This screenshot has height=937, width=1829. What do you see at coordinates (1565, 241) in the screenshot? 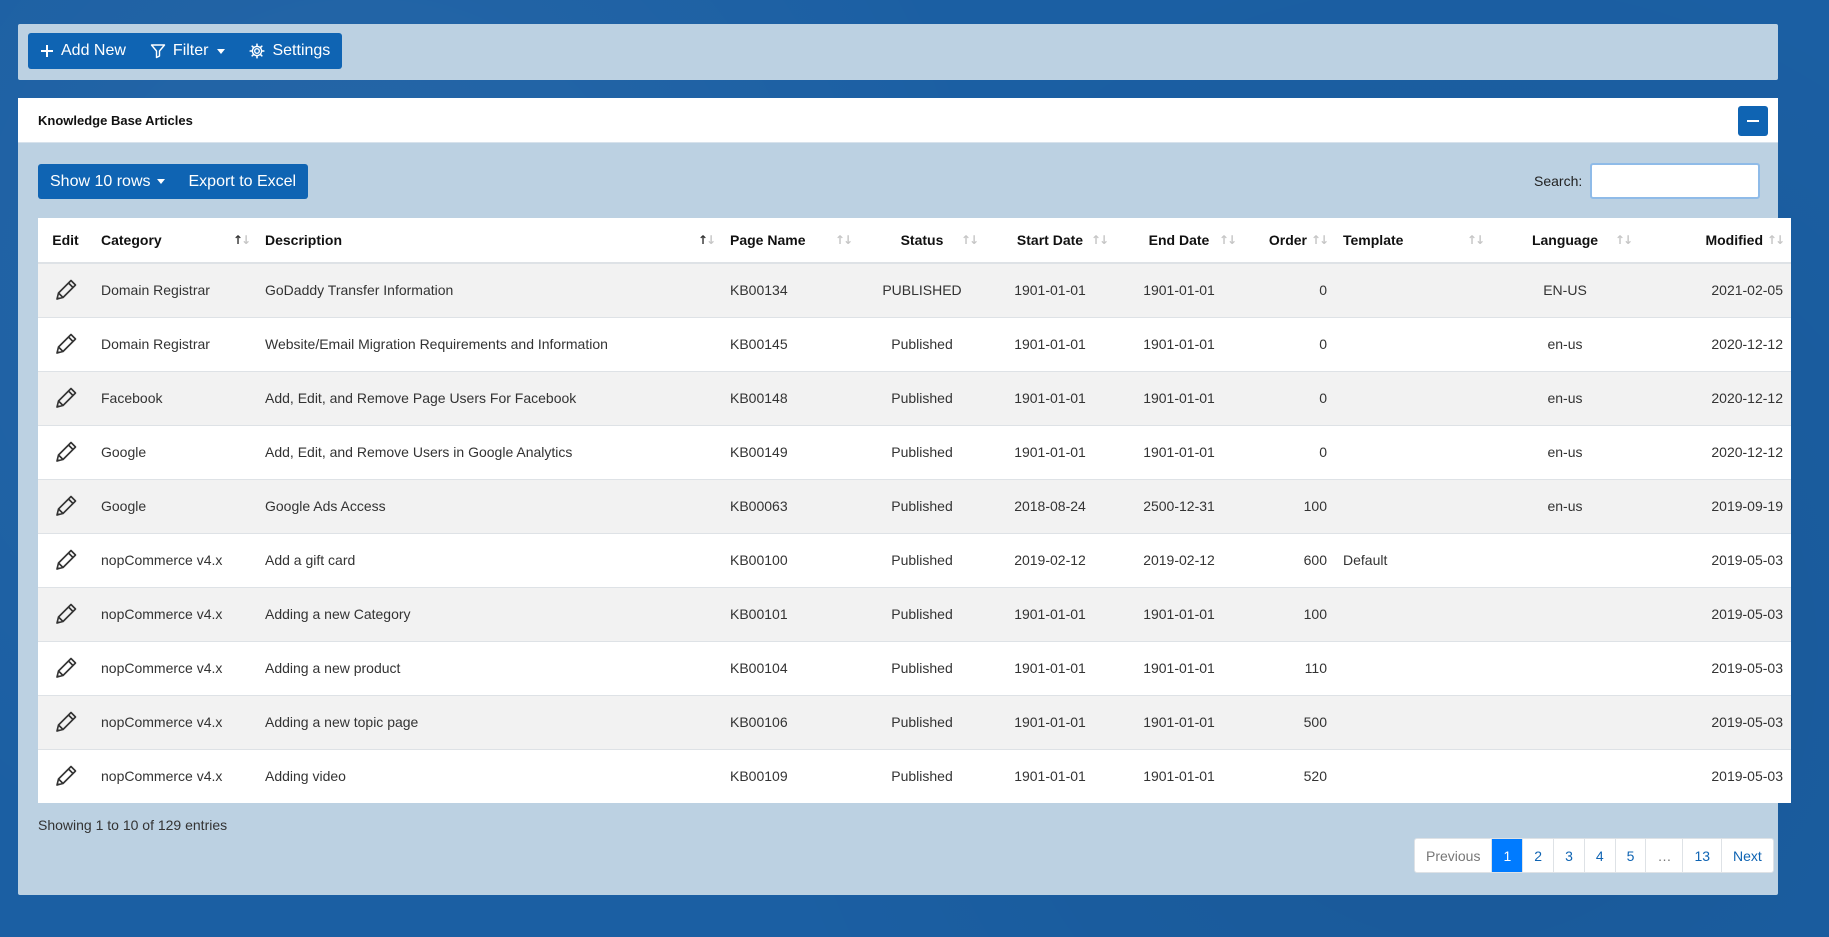
I see `column-header-language: Language ↑↓` at bounding box center [1565, 241].